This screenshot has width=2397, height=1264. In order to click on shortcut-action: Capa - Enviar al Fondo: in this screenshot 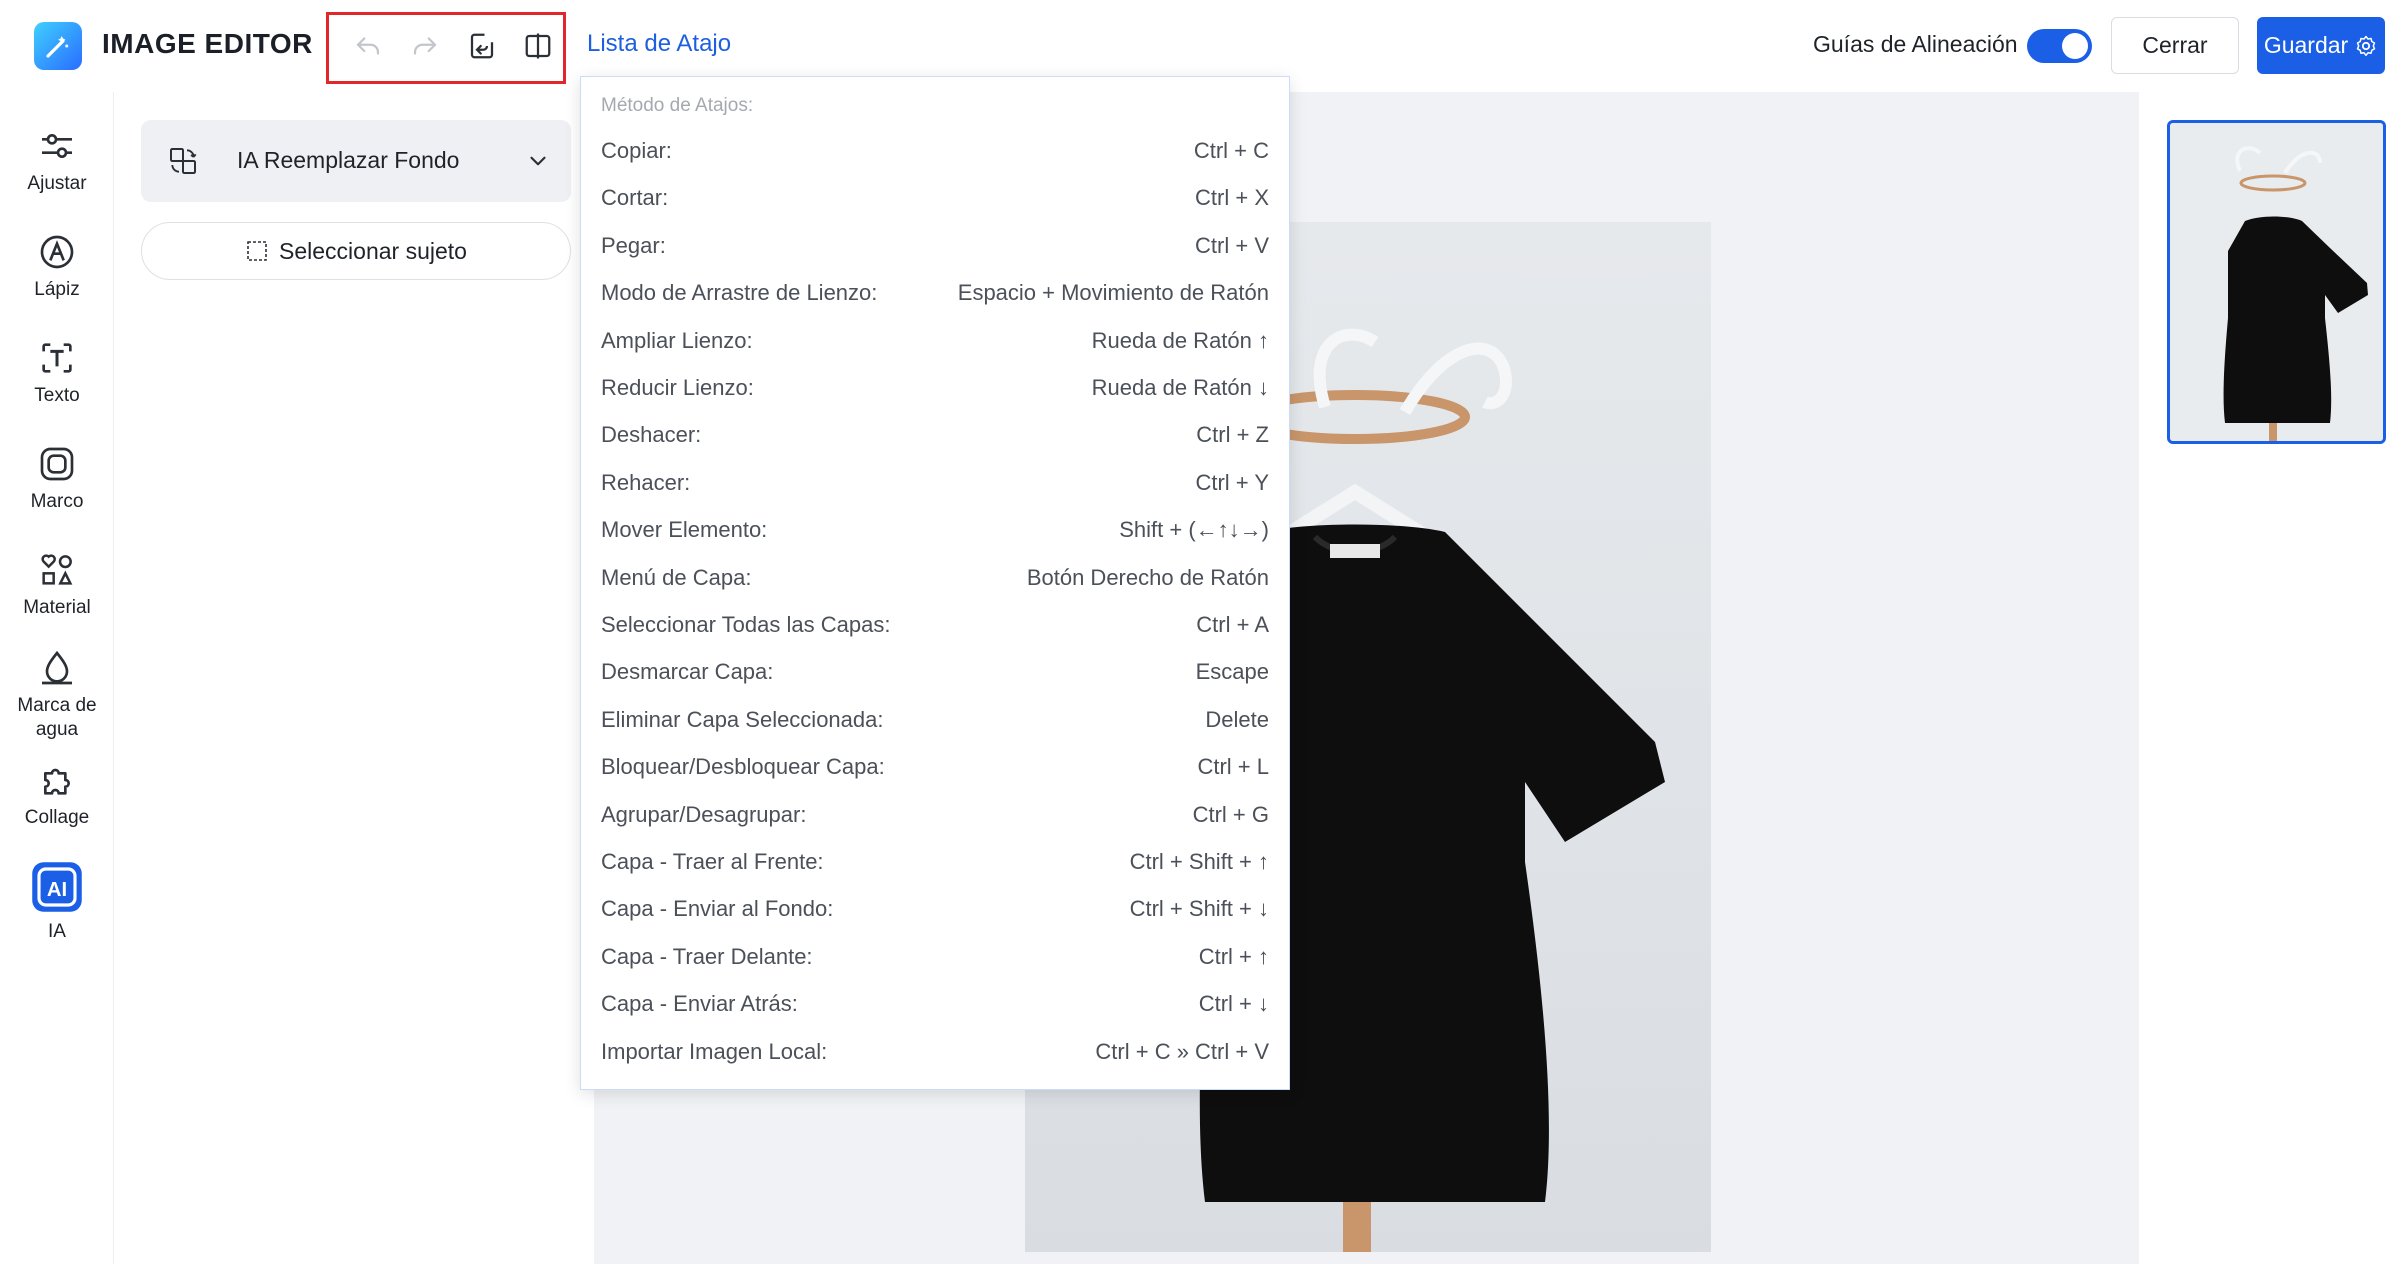, I will do `click(717, 909)`.